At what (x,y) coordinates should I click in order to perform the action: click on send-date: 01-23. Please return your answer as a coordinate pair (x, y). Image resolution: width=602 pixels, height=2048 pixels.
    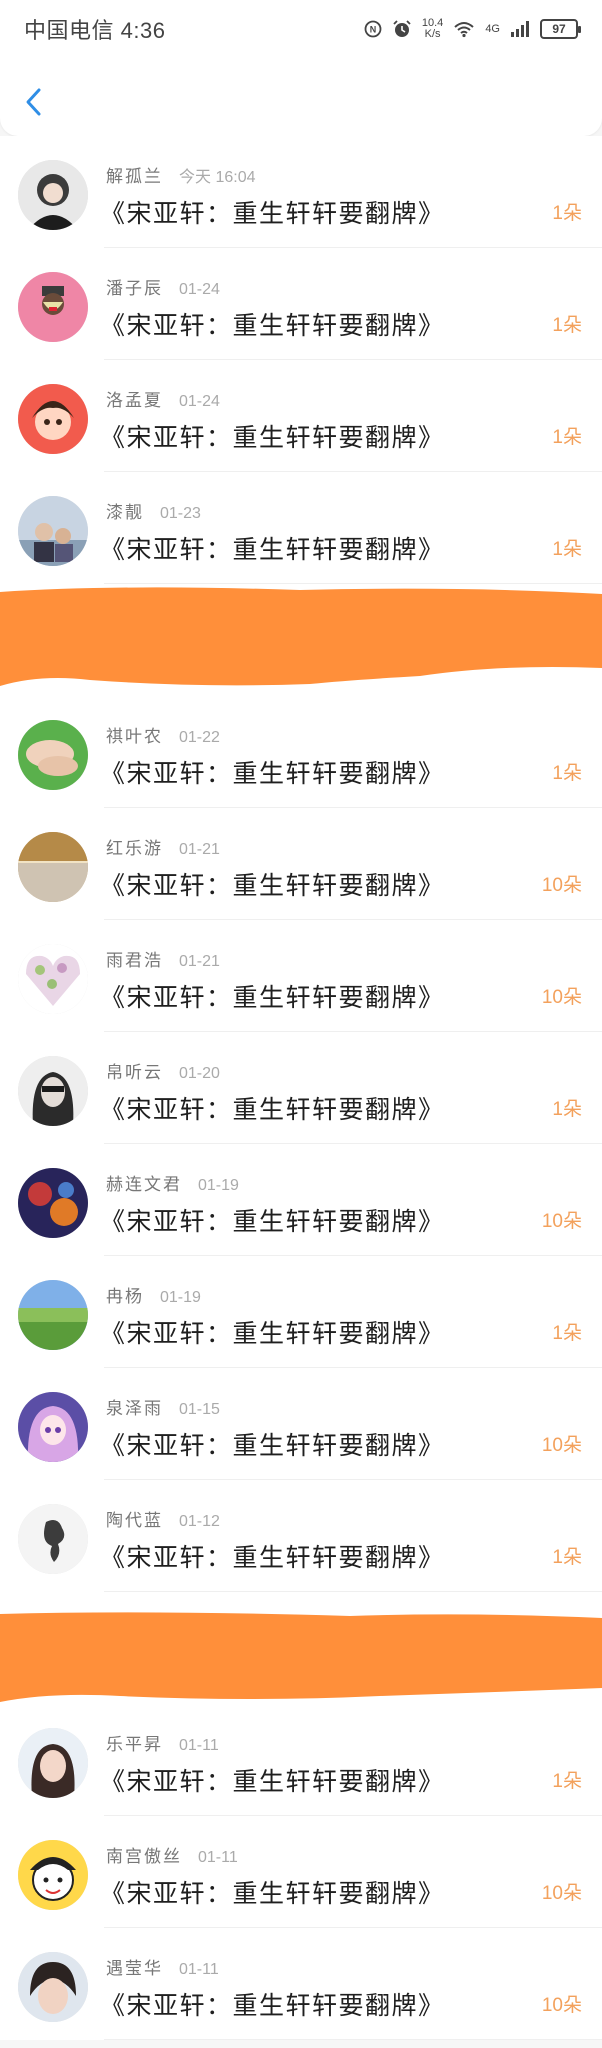
    Looking at the image, I should click on (180, 513).